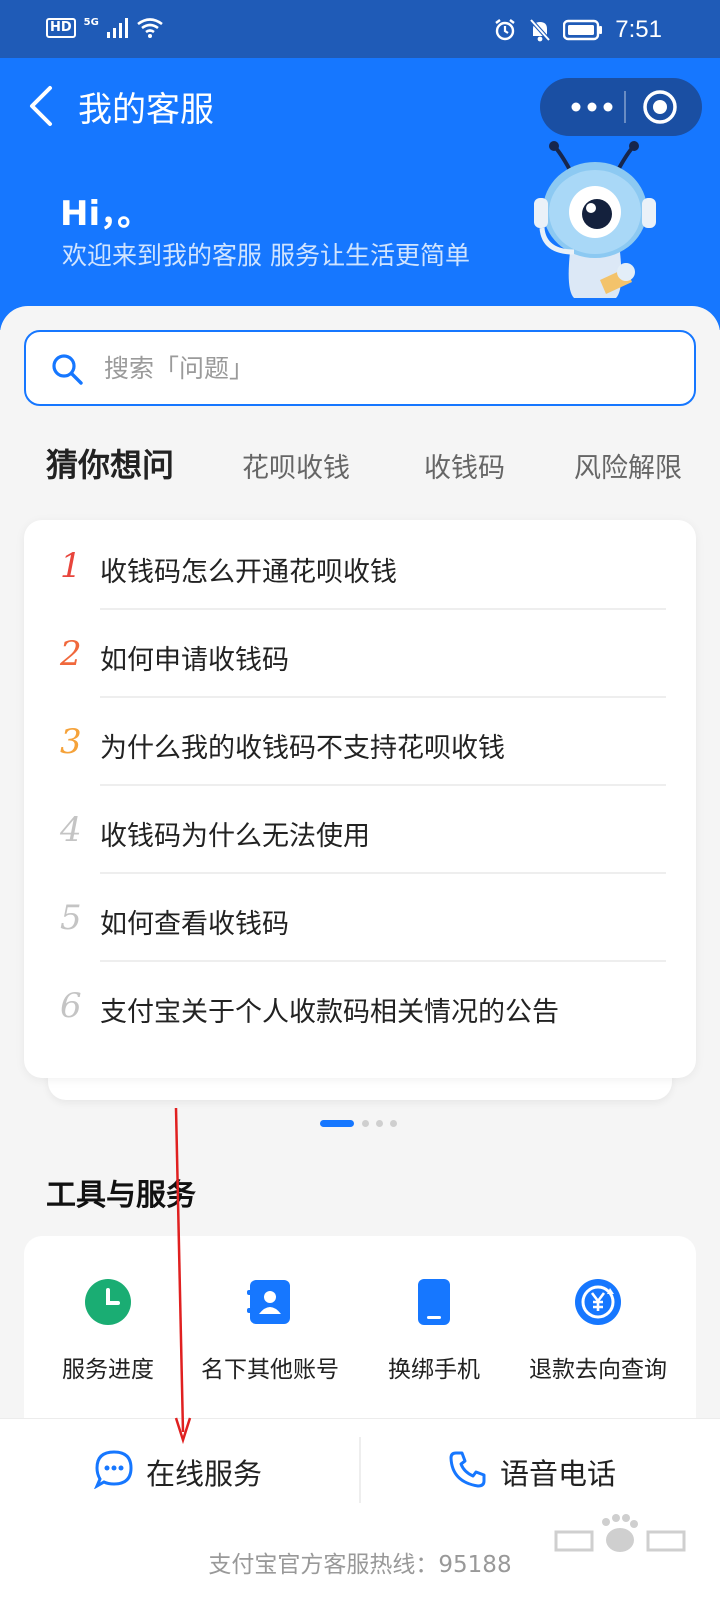 This screenshot has width=720, height=1600. What do you see at coordinates (302, 748) in the screenshot?
I see `question-text: 为什么我的收钱码不支持花呗收钱` at bounding box center [302, 748].